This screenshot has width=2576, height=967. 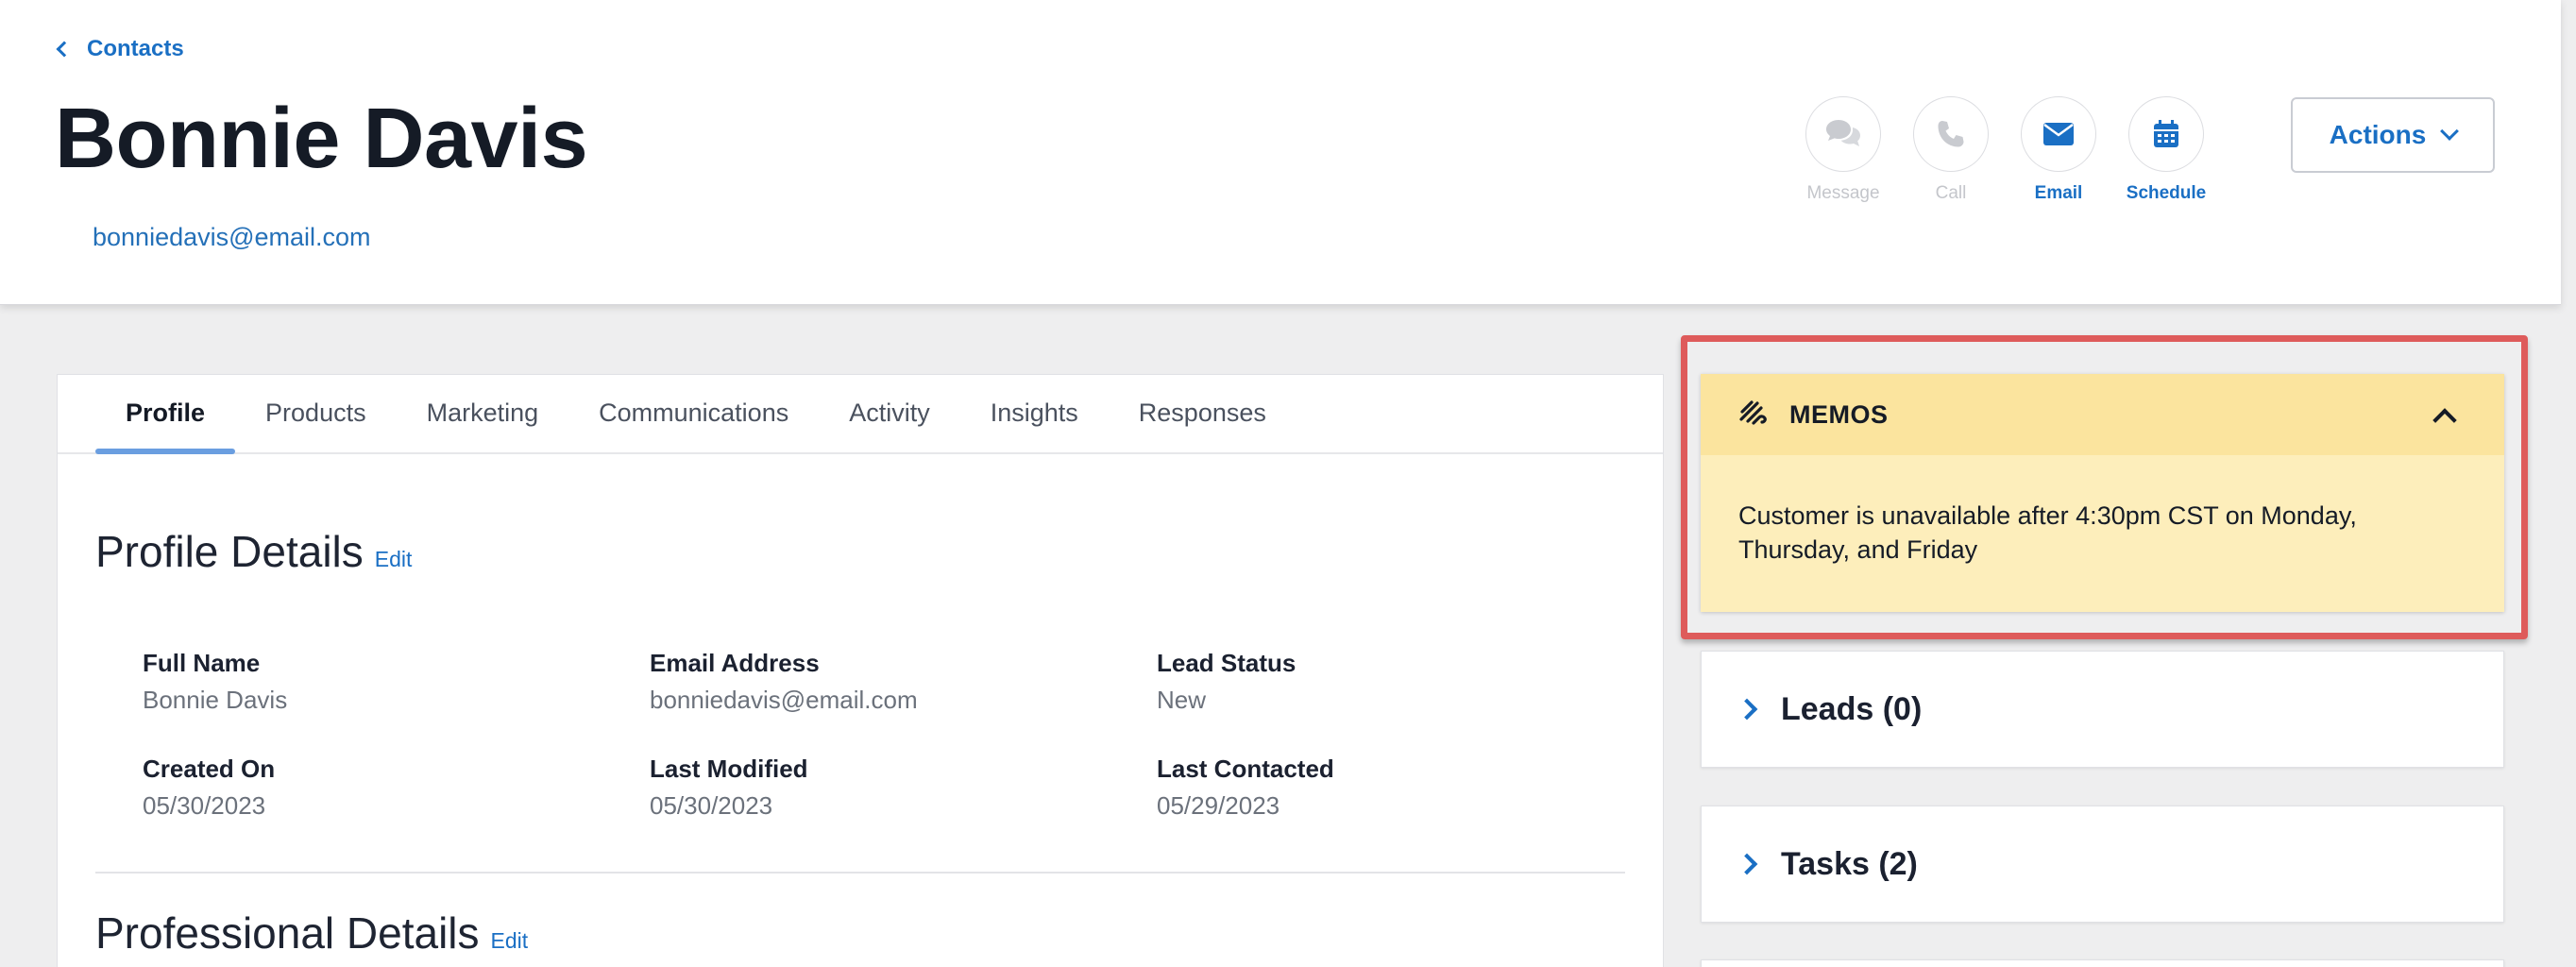 I want to click on memos-title: MEMOS, so click(x=1839, y=414).